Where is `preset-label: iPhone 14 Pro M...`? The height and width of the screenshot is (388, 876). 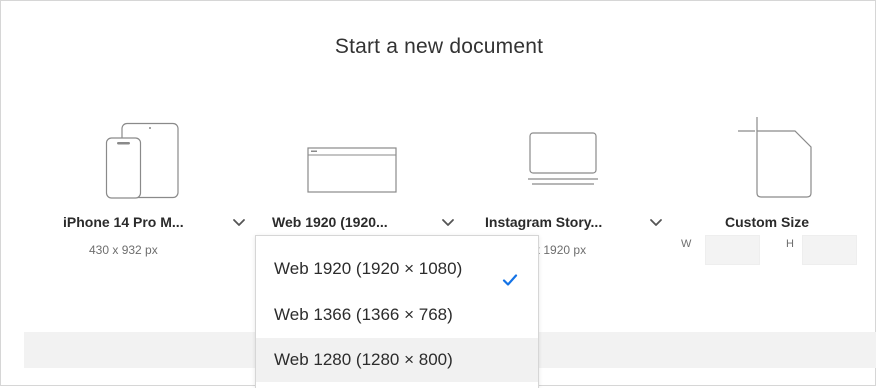
preset-label: iPhone 14 Pro M... is located at coordinates (123, 222).